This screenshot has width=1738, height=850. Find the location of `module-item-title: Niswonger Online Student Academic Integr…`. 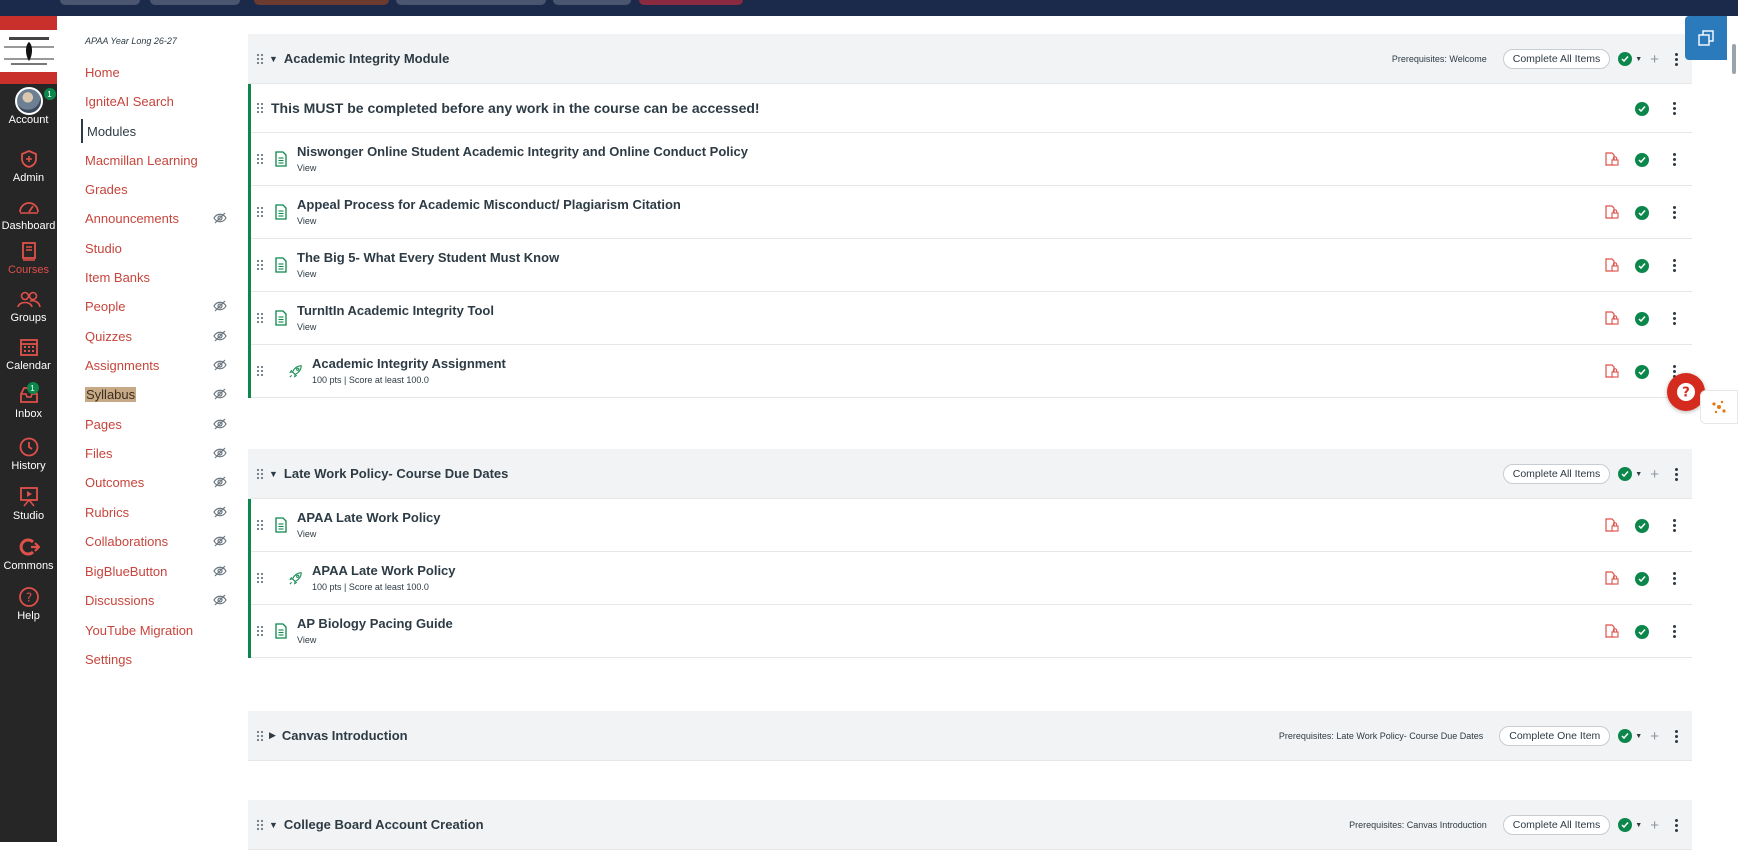

module-item-title: Niswonger Online Student Academic Integr… is located at coordinates (522, 151).